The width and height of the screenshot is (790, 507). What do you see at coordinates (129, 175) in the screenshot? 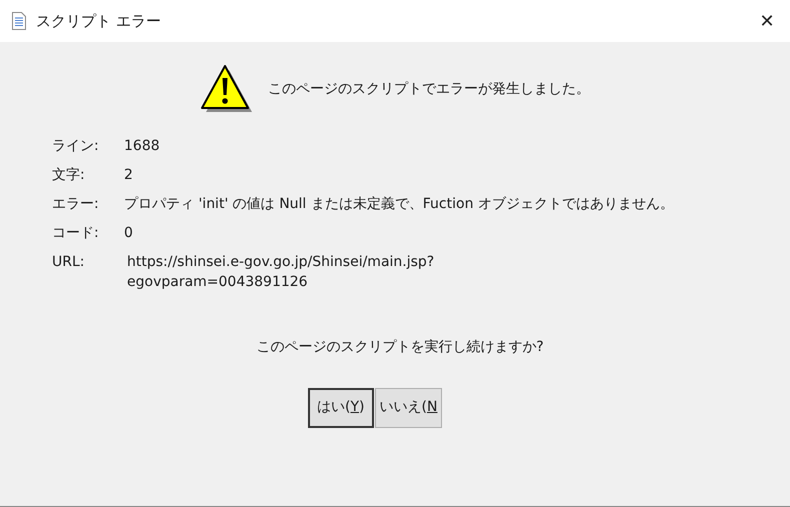
I see `detail-value: 2` at bounding box center [129, 175].